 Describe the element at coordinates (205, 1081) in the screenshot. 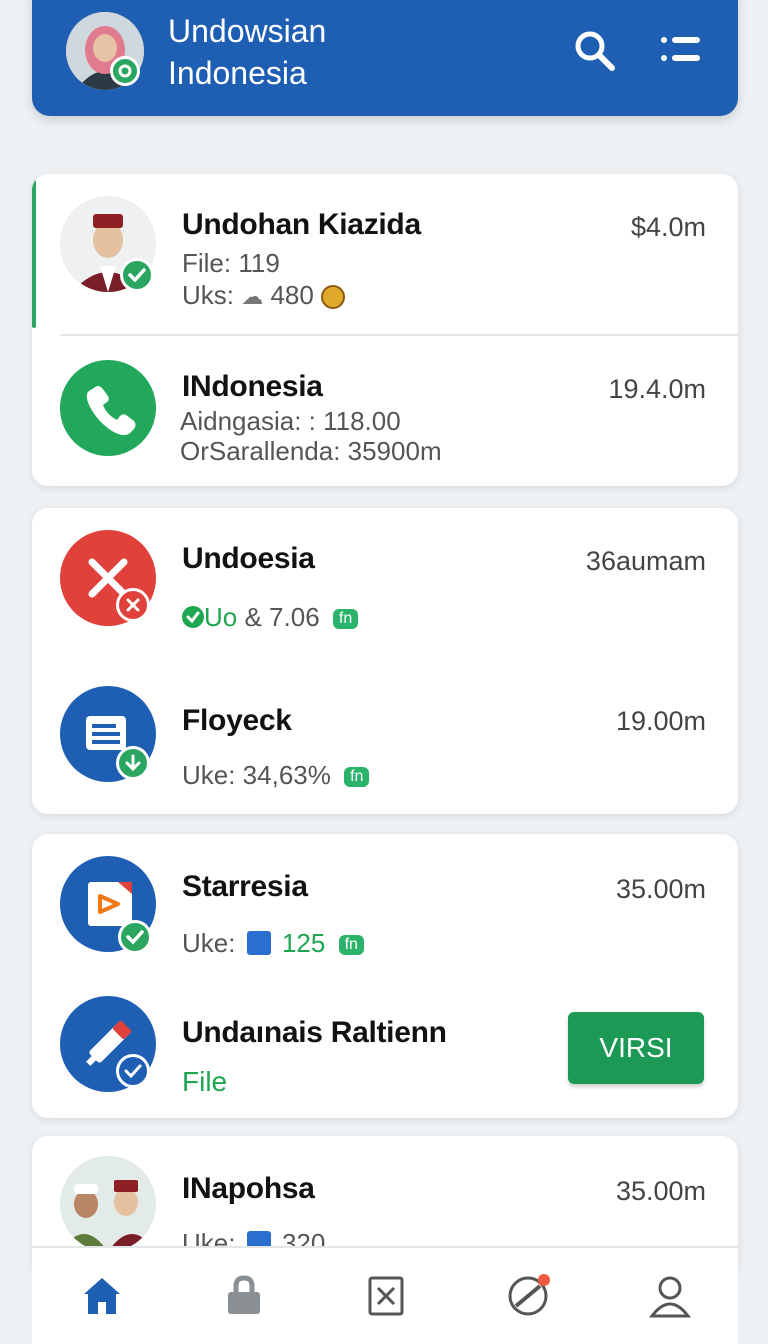

I see `row-file-label: File` at that location.